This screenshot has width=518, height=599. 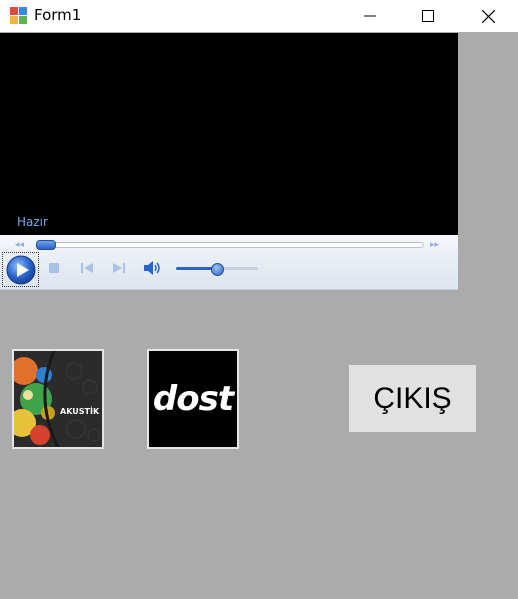 I want to click on play-icon, so click(x=20, y=269).